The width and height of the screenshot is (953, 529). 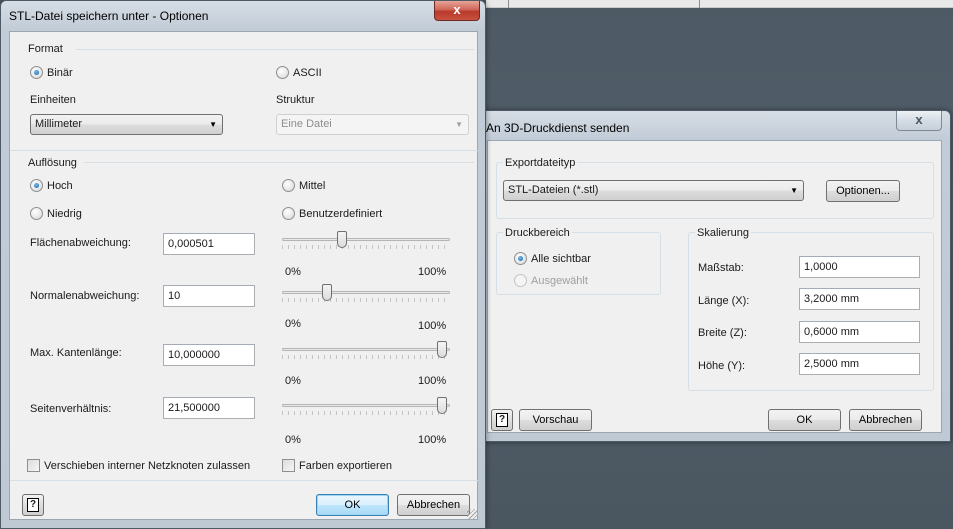 I want to click on height-label: Höhe (Y):, so click(x=722, y=366).